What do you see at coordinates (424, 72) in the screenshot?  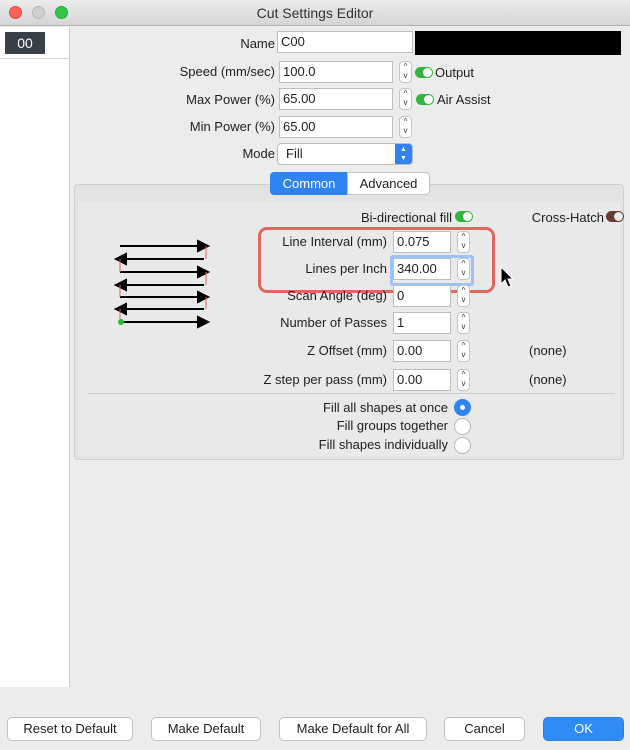 I see `output-toggle` at bounding box center [424, 72].